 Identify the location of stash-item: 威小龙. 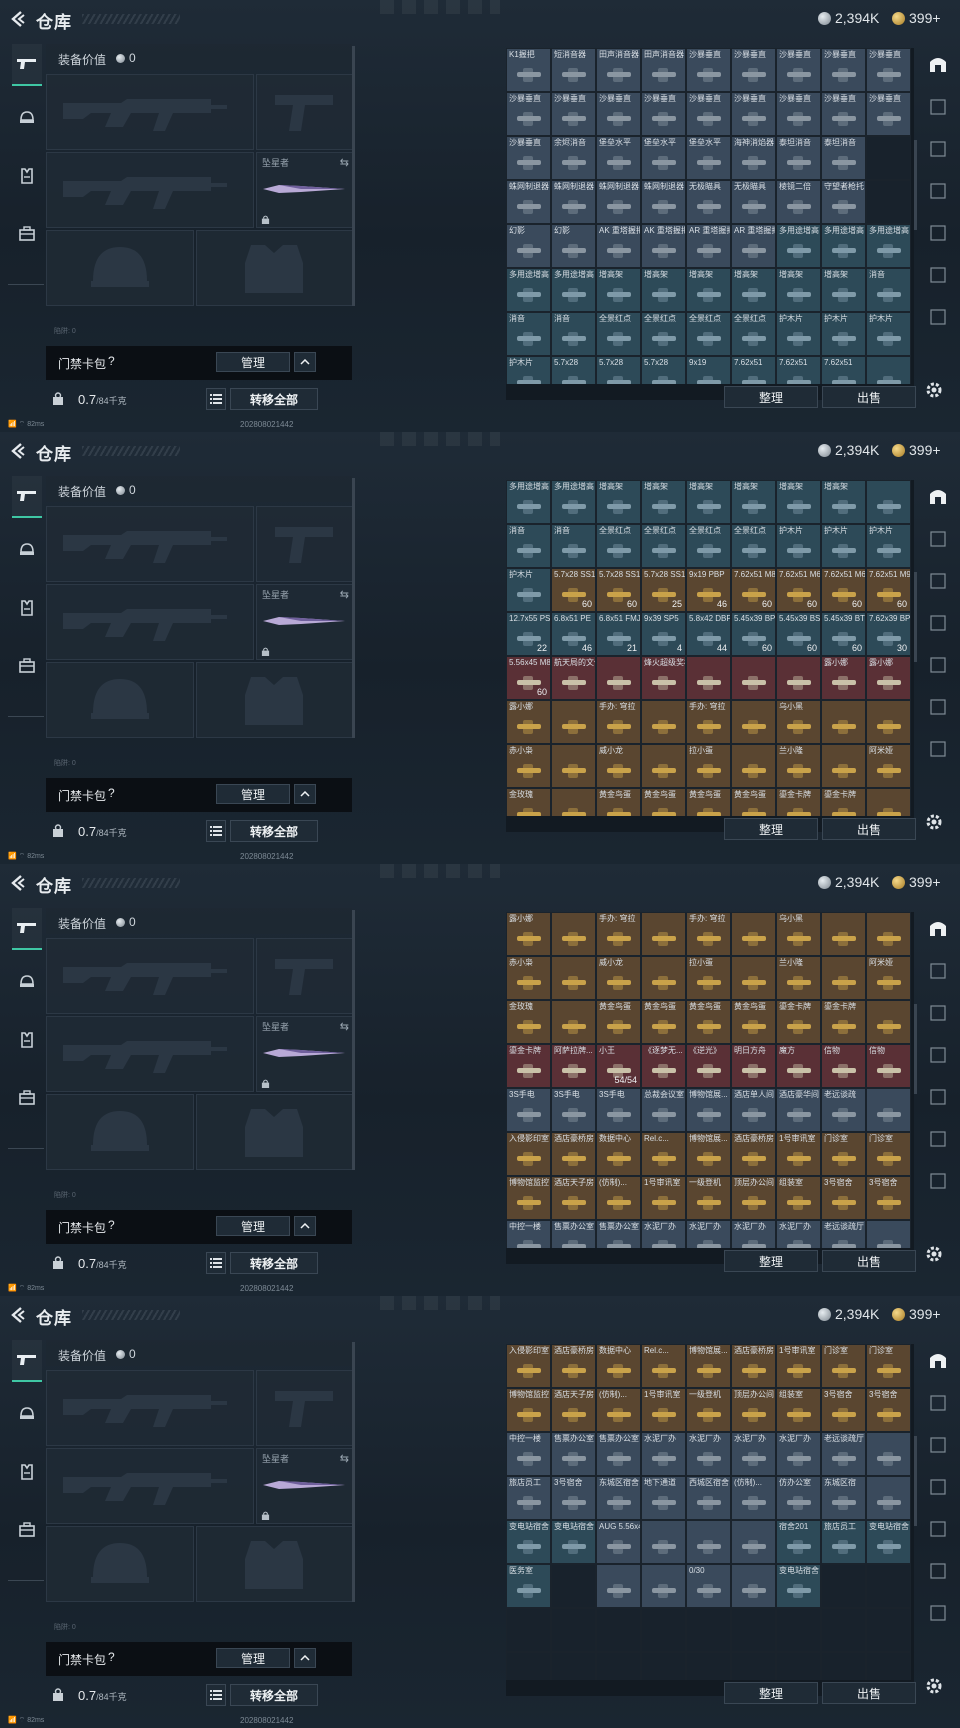
(618, 978).